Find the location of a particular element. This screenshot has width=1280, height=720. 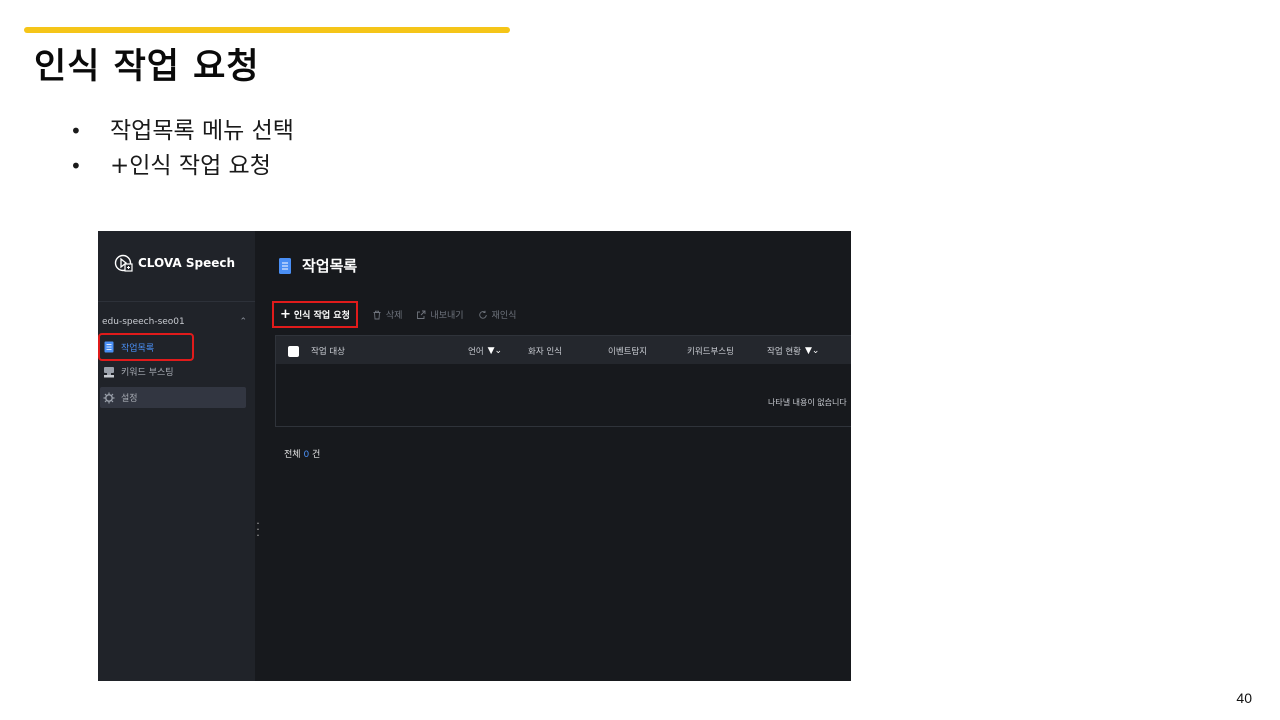

bullet-text: +인식 작업 요청 is located at coordinates (190, 166).